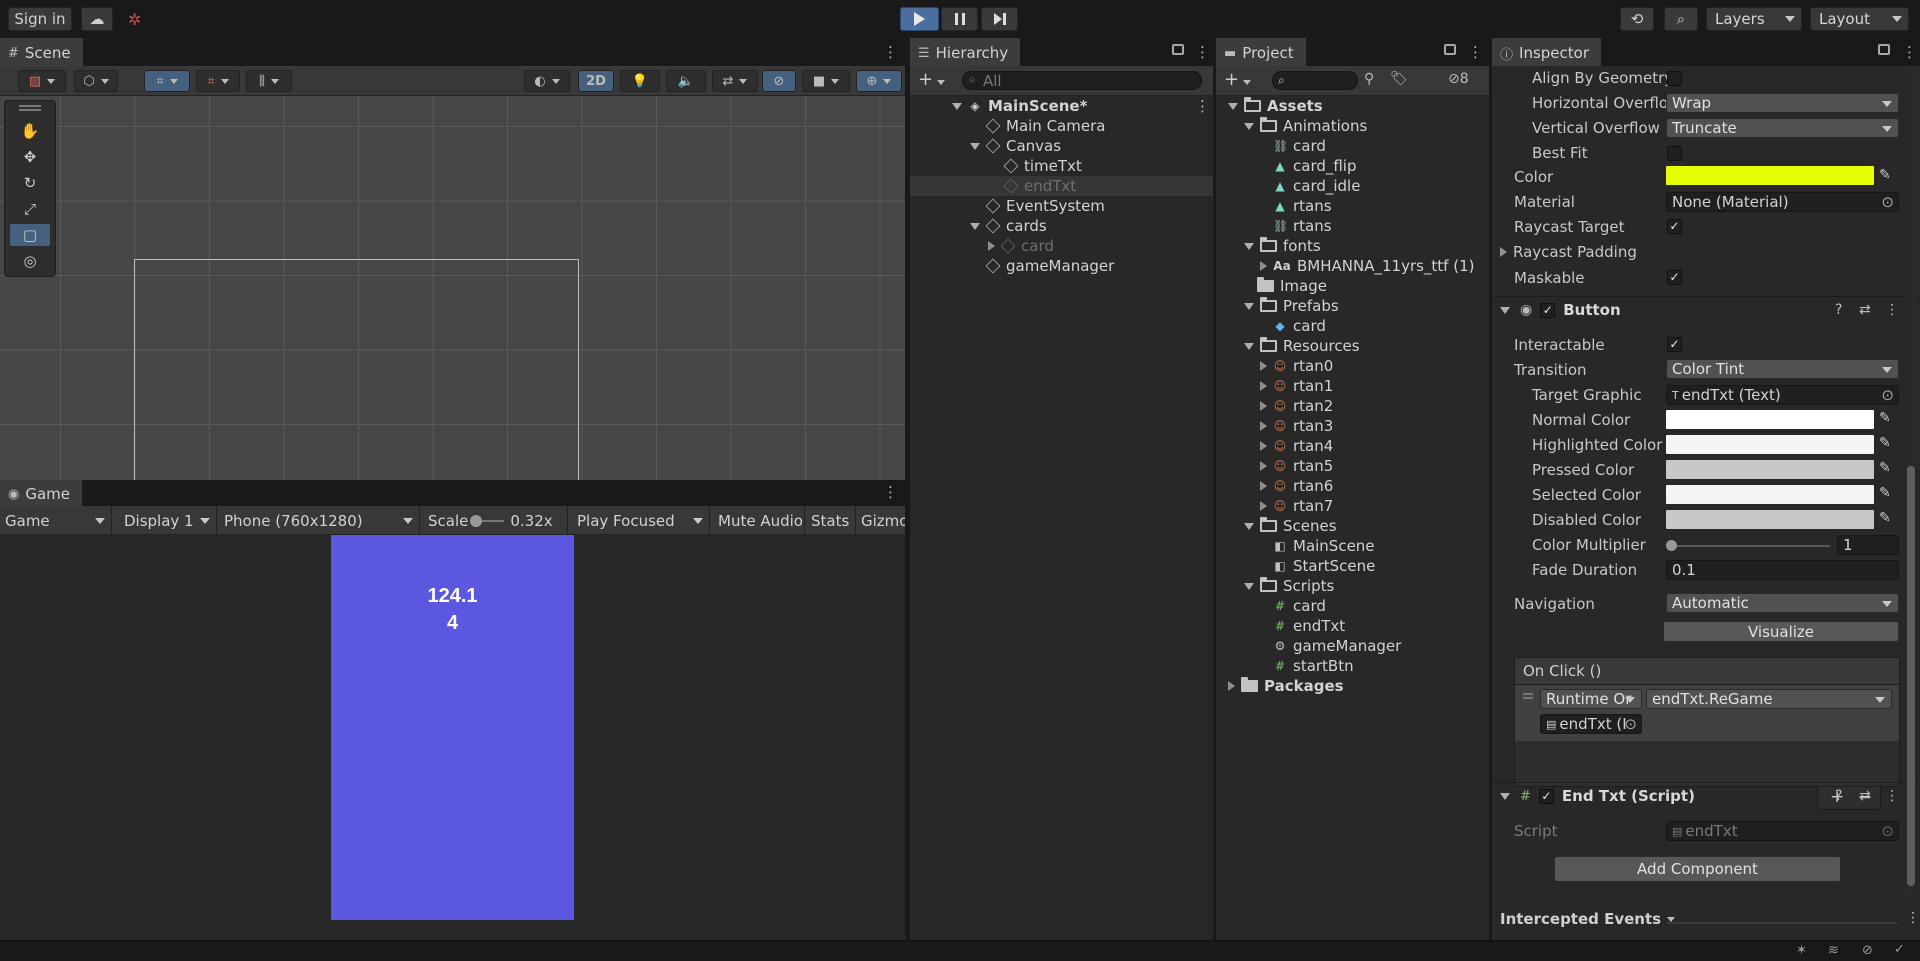 Image resolution: width=1920 pixels, height=961 pixels. Describe the element at coordinates (1352, 326) in the screenshot. I see `project-item: ◆ card` at that location.